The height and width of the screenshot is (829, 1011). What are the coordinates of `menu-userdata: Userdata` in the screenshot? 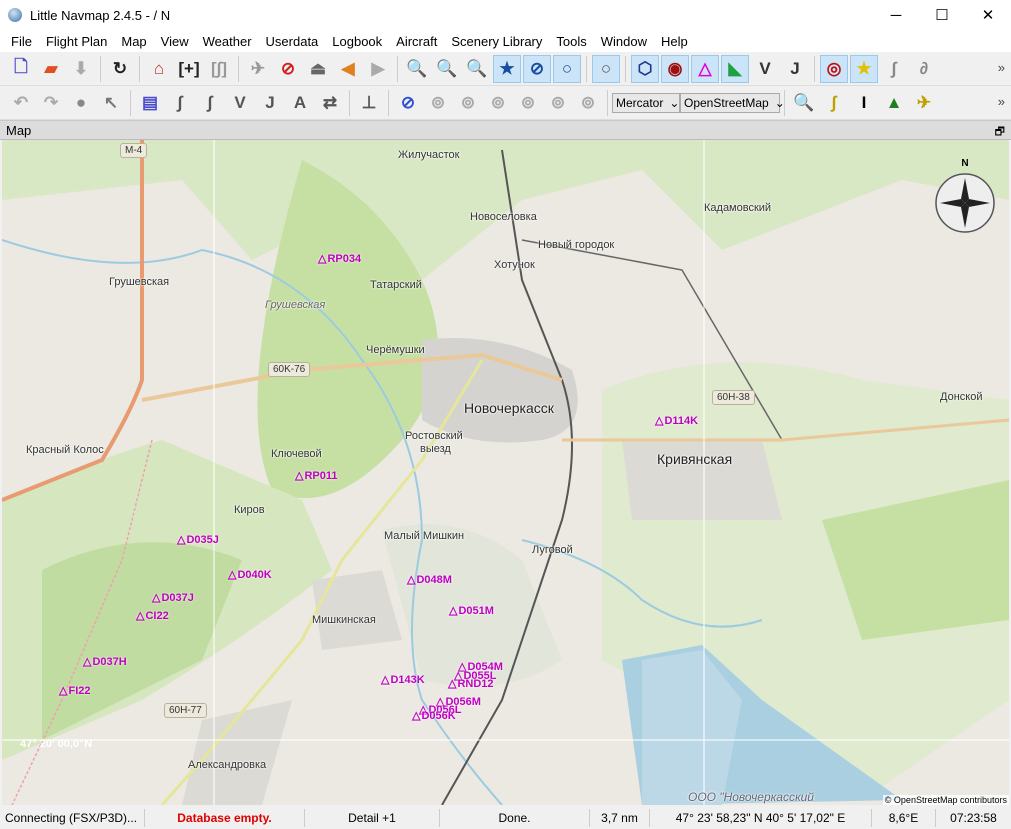 It's located at (292, 41).